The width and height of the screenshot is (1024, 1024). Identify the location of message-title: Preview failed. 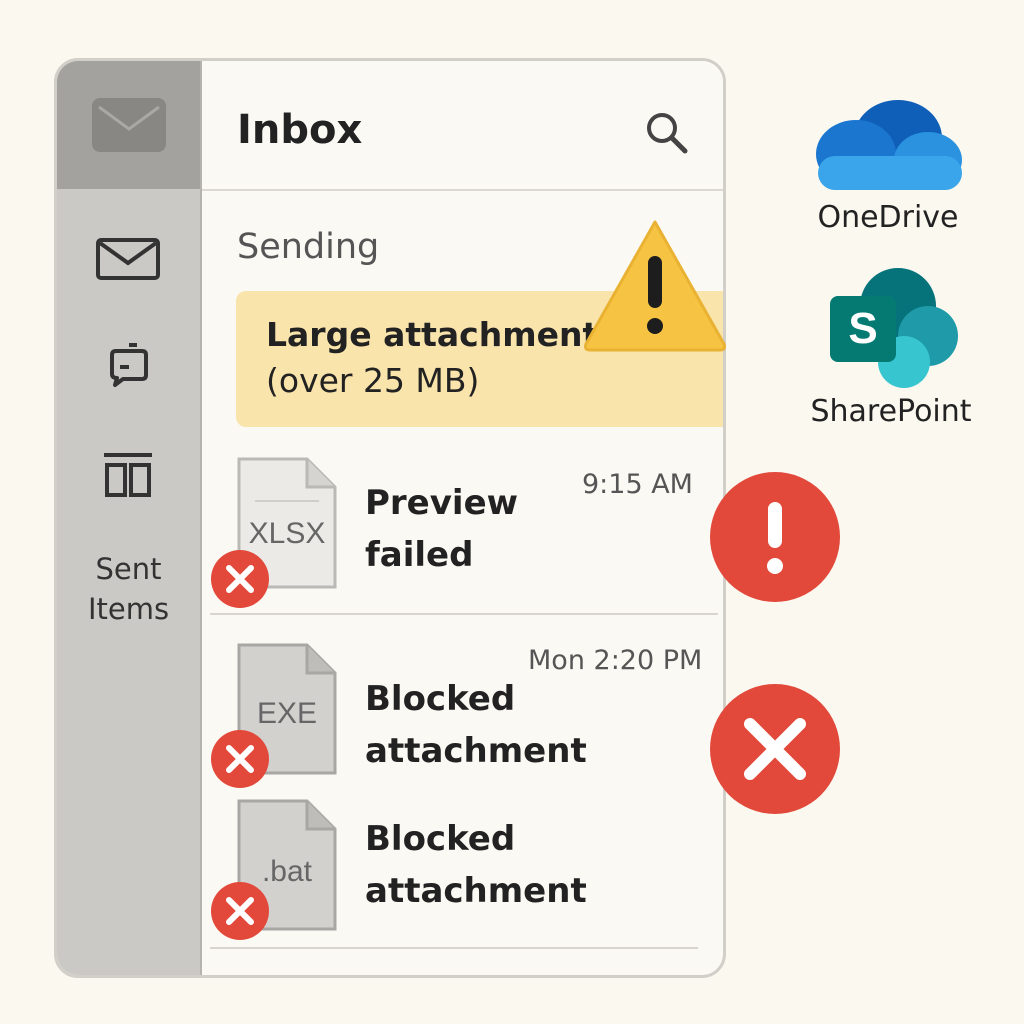
(442, 529).